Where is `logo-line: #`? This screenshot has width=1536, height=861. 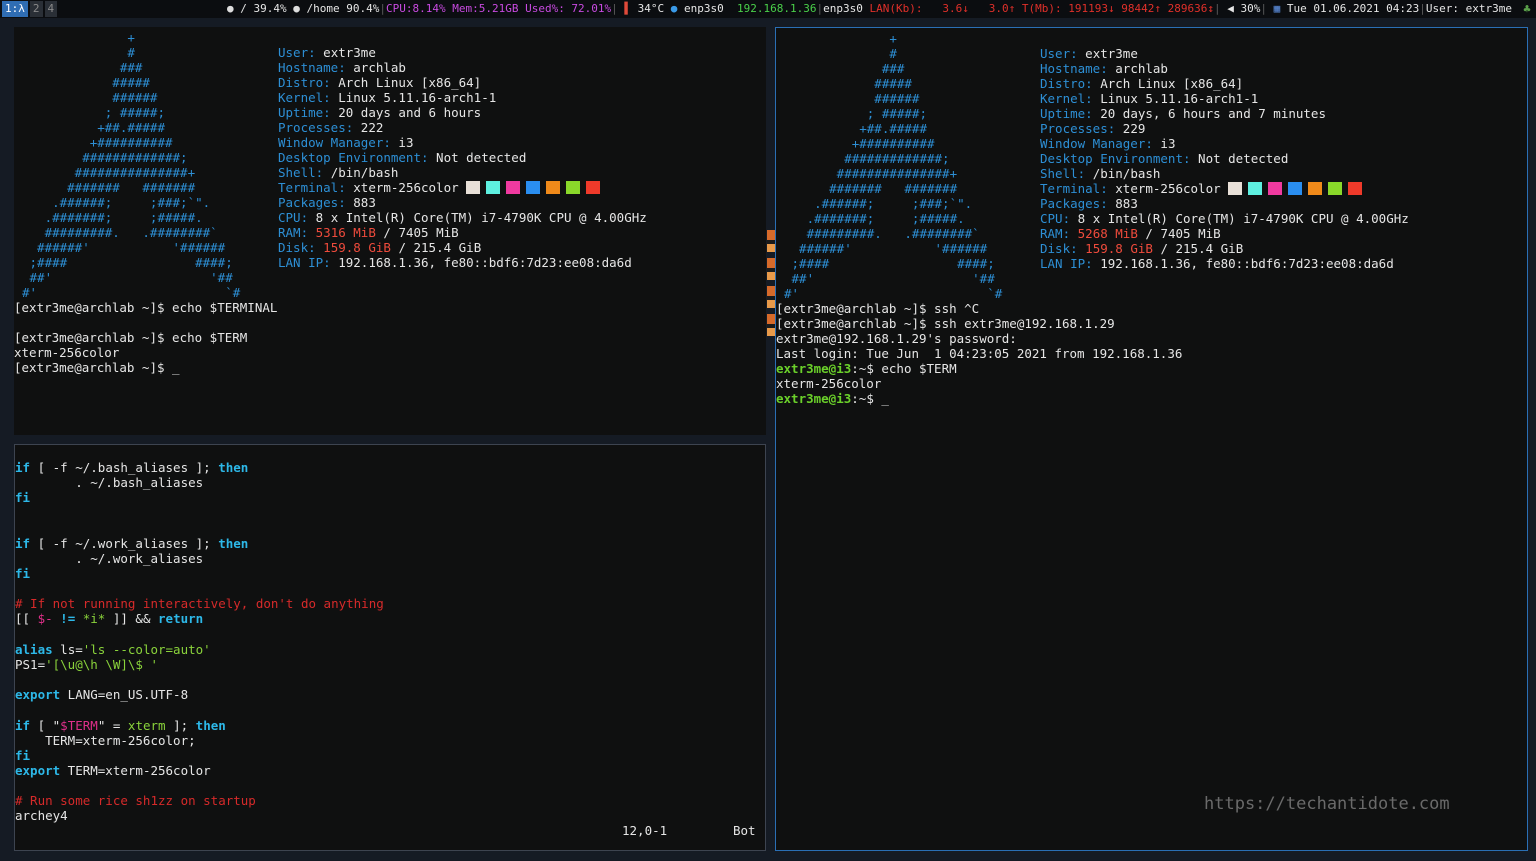
logo-line: # is located at coordinates (840, 53).